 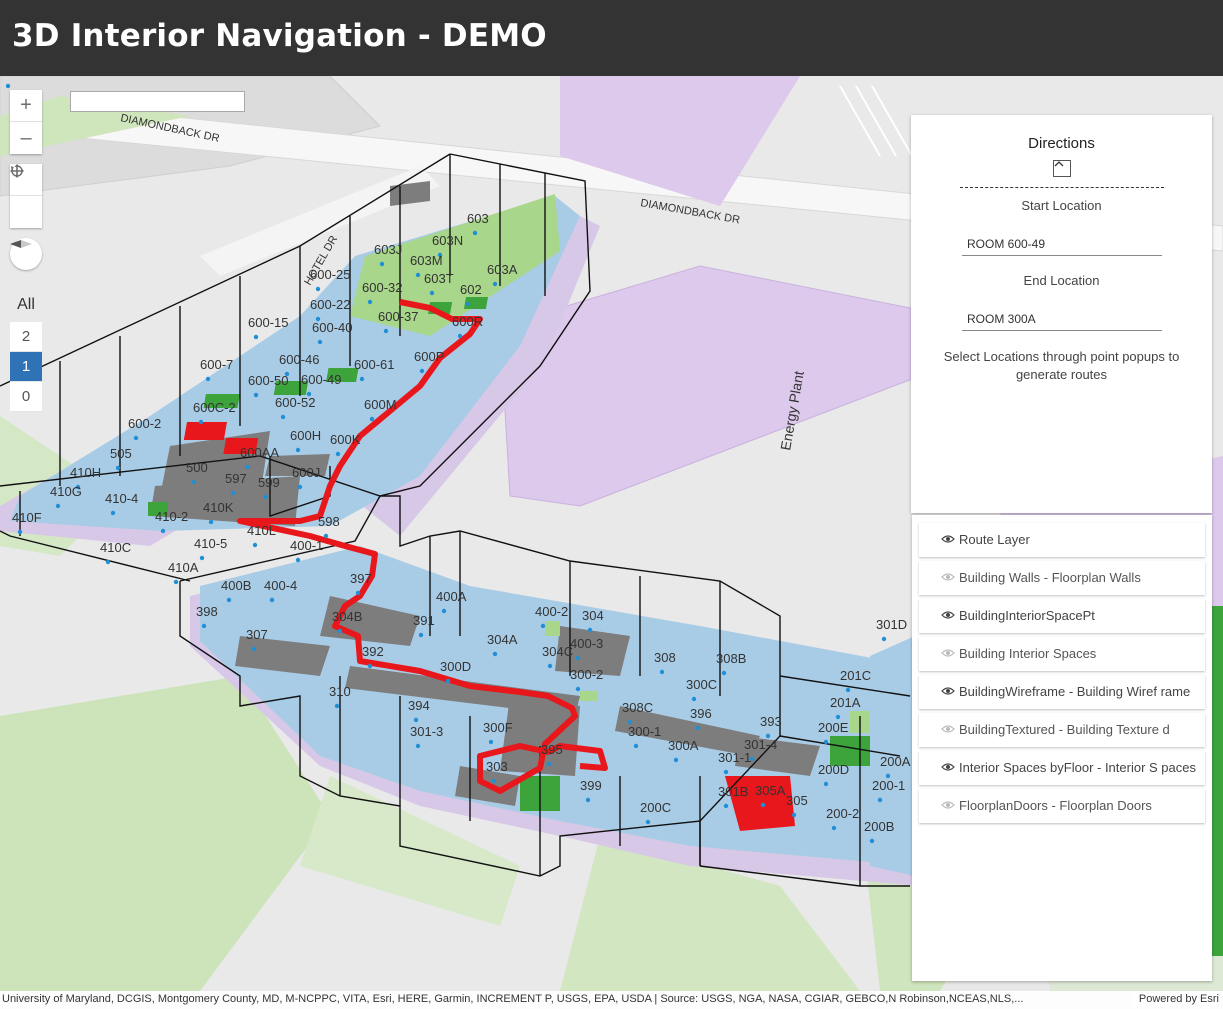 What do you see at coordinates (655, 807) in the screenshot?
I see `room-label: 200C` at bounding box center [655, 807].